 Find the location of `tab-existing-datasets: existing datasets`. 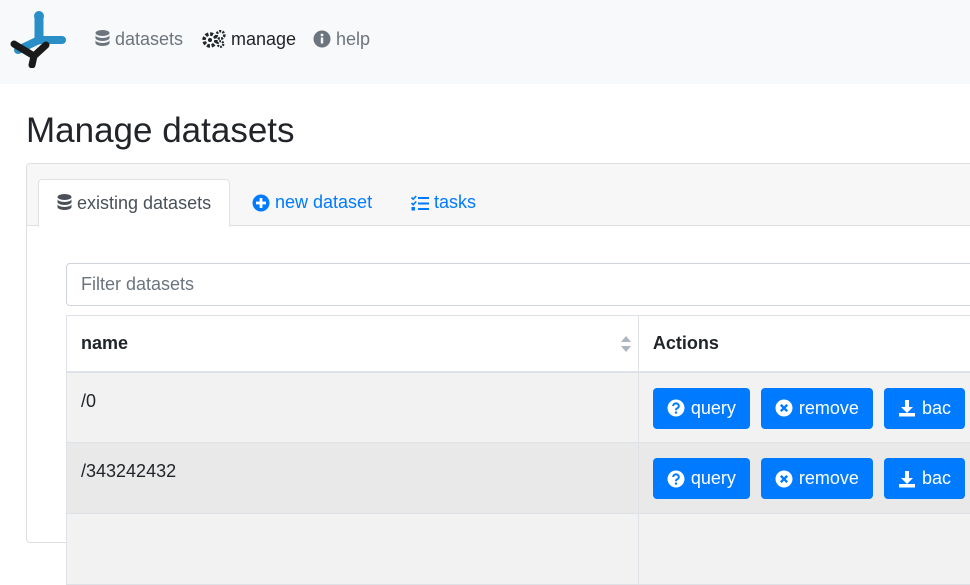

tab-existing-datasets: existing datasets is located at coordinates (134, 203).